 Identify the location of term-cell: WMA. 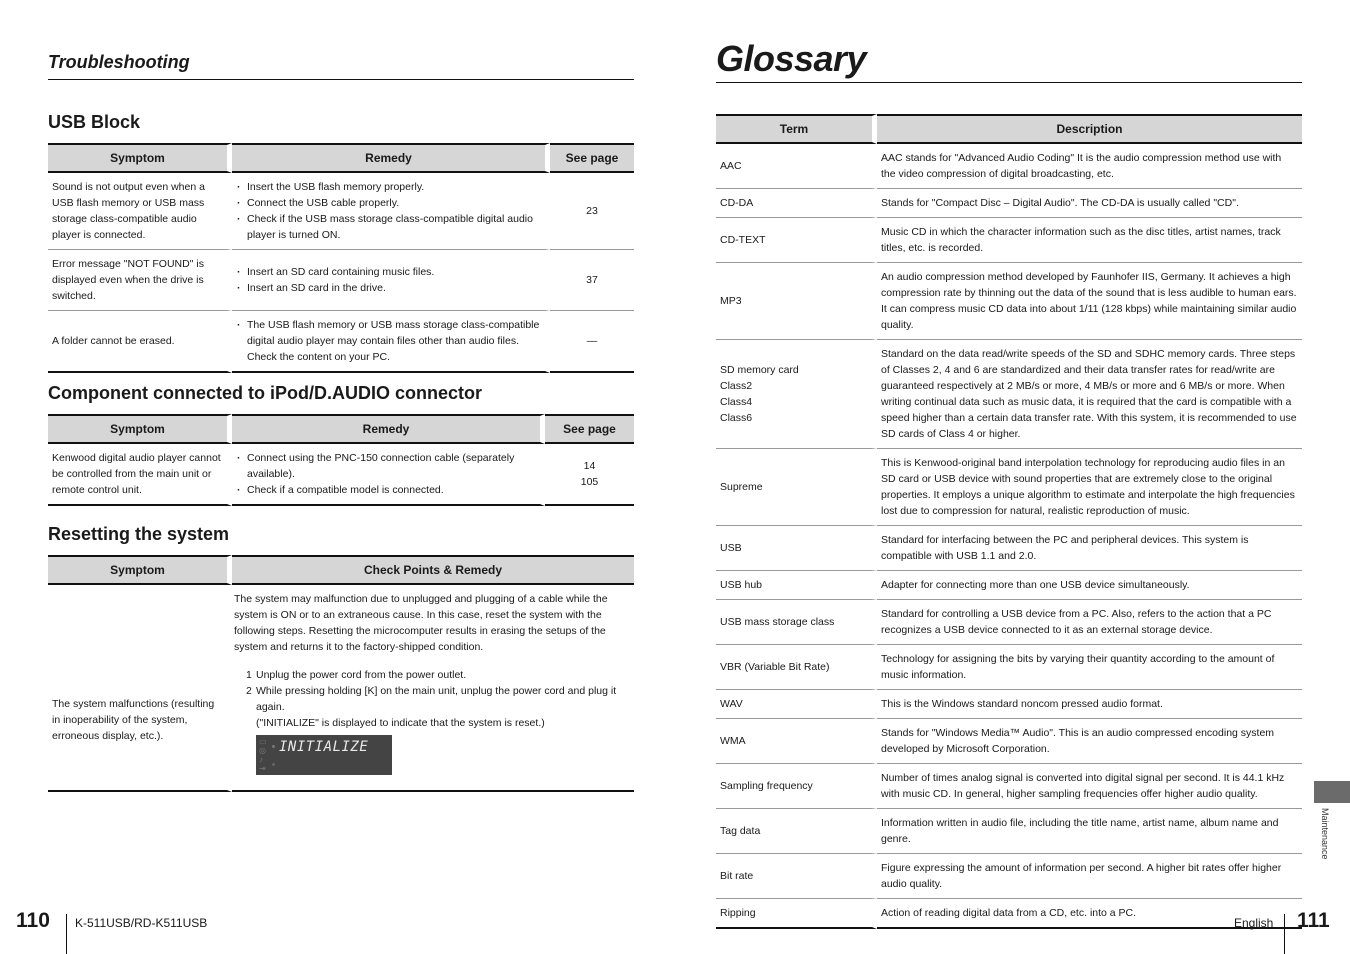
(796, 741).